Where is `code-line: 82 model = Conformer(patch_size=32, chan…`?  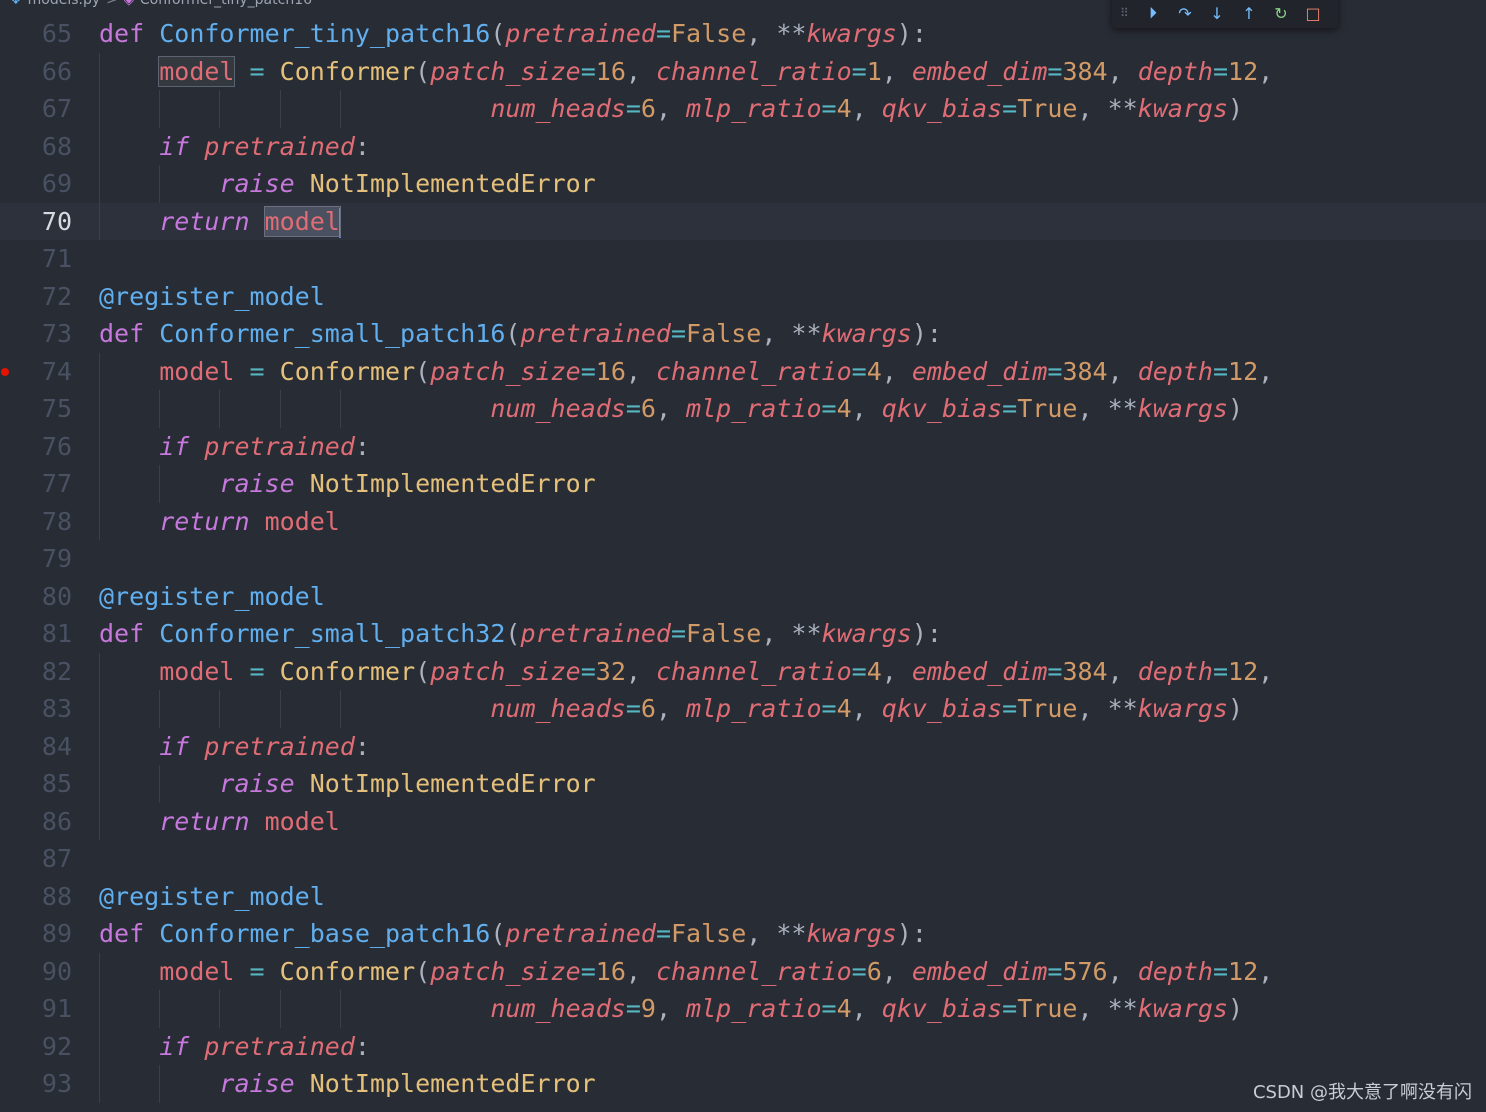
code-line: 82 model = Conformer(patch_size=32, chan… is located at coordinates (743, 671).